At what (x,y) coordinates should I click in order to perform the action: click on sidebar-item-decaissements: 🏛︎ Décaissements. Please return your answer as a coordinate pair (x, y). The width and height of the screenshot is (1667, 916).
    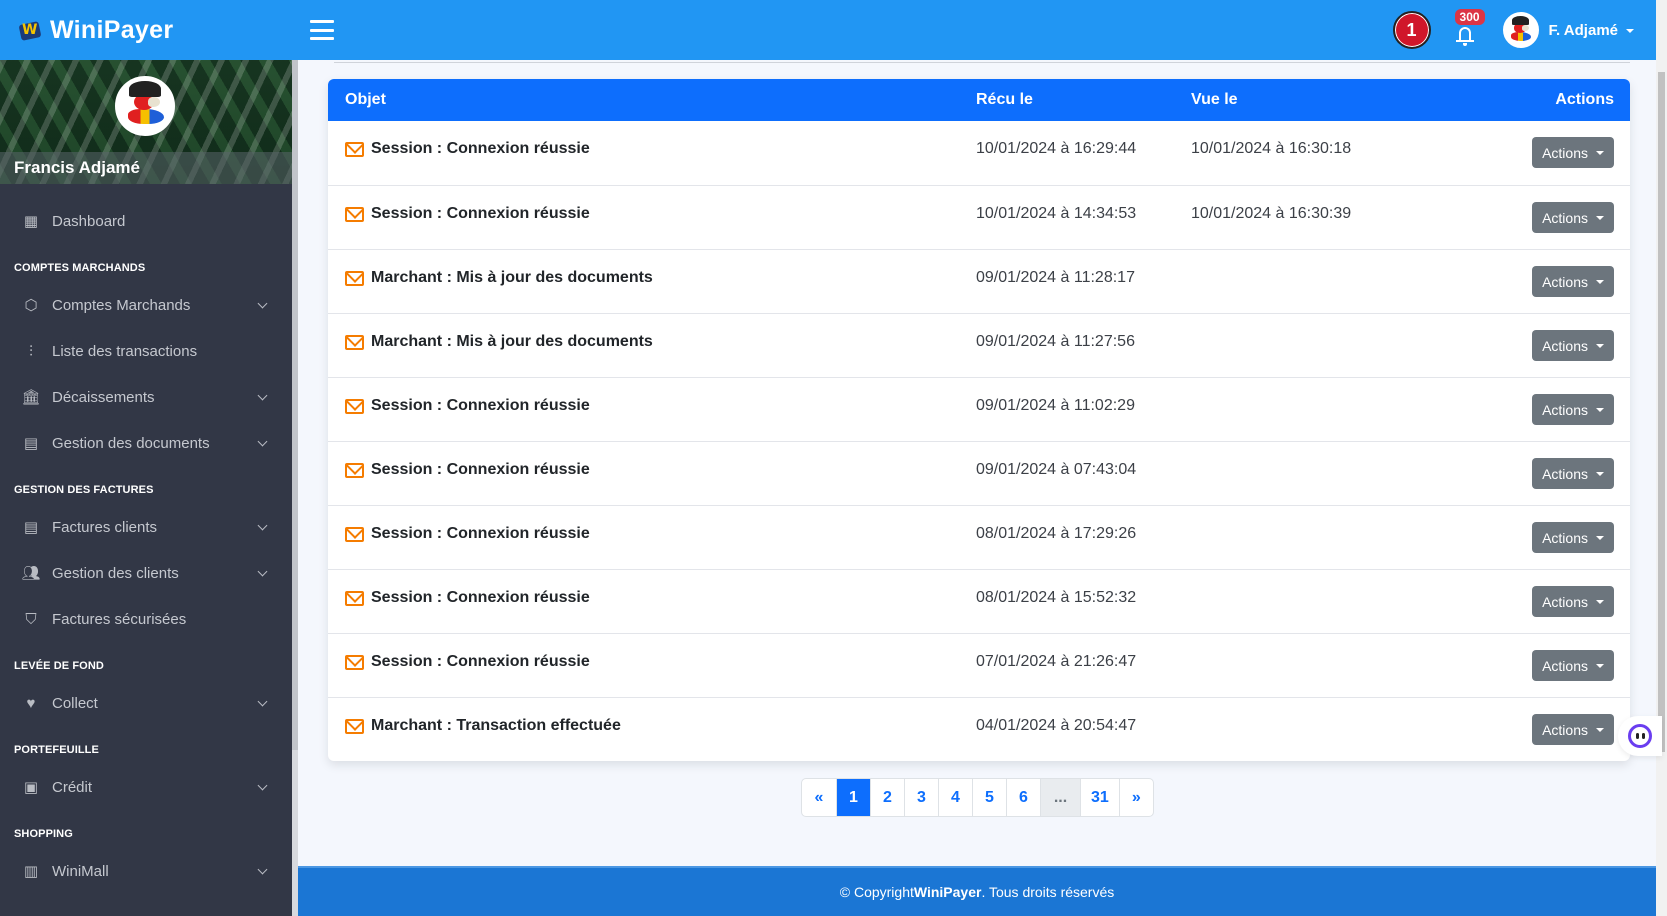
    Looking at the image, I should click on (146, 397).